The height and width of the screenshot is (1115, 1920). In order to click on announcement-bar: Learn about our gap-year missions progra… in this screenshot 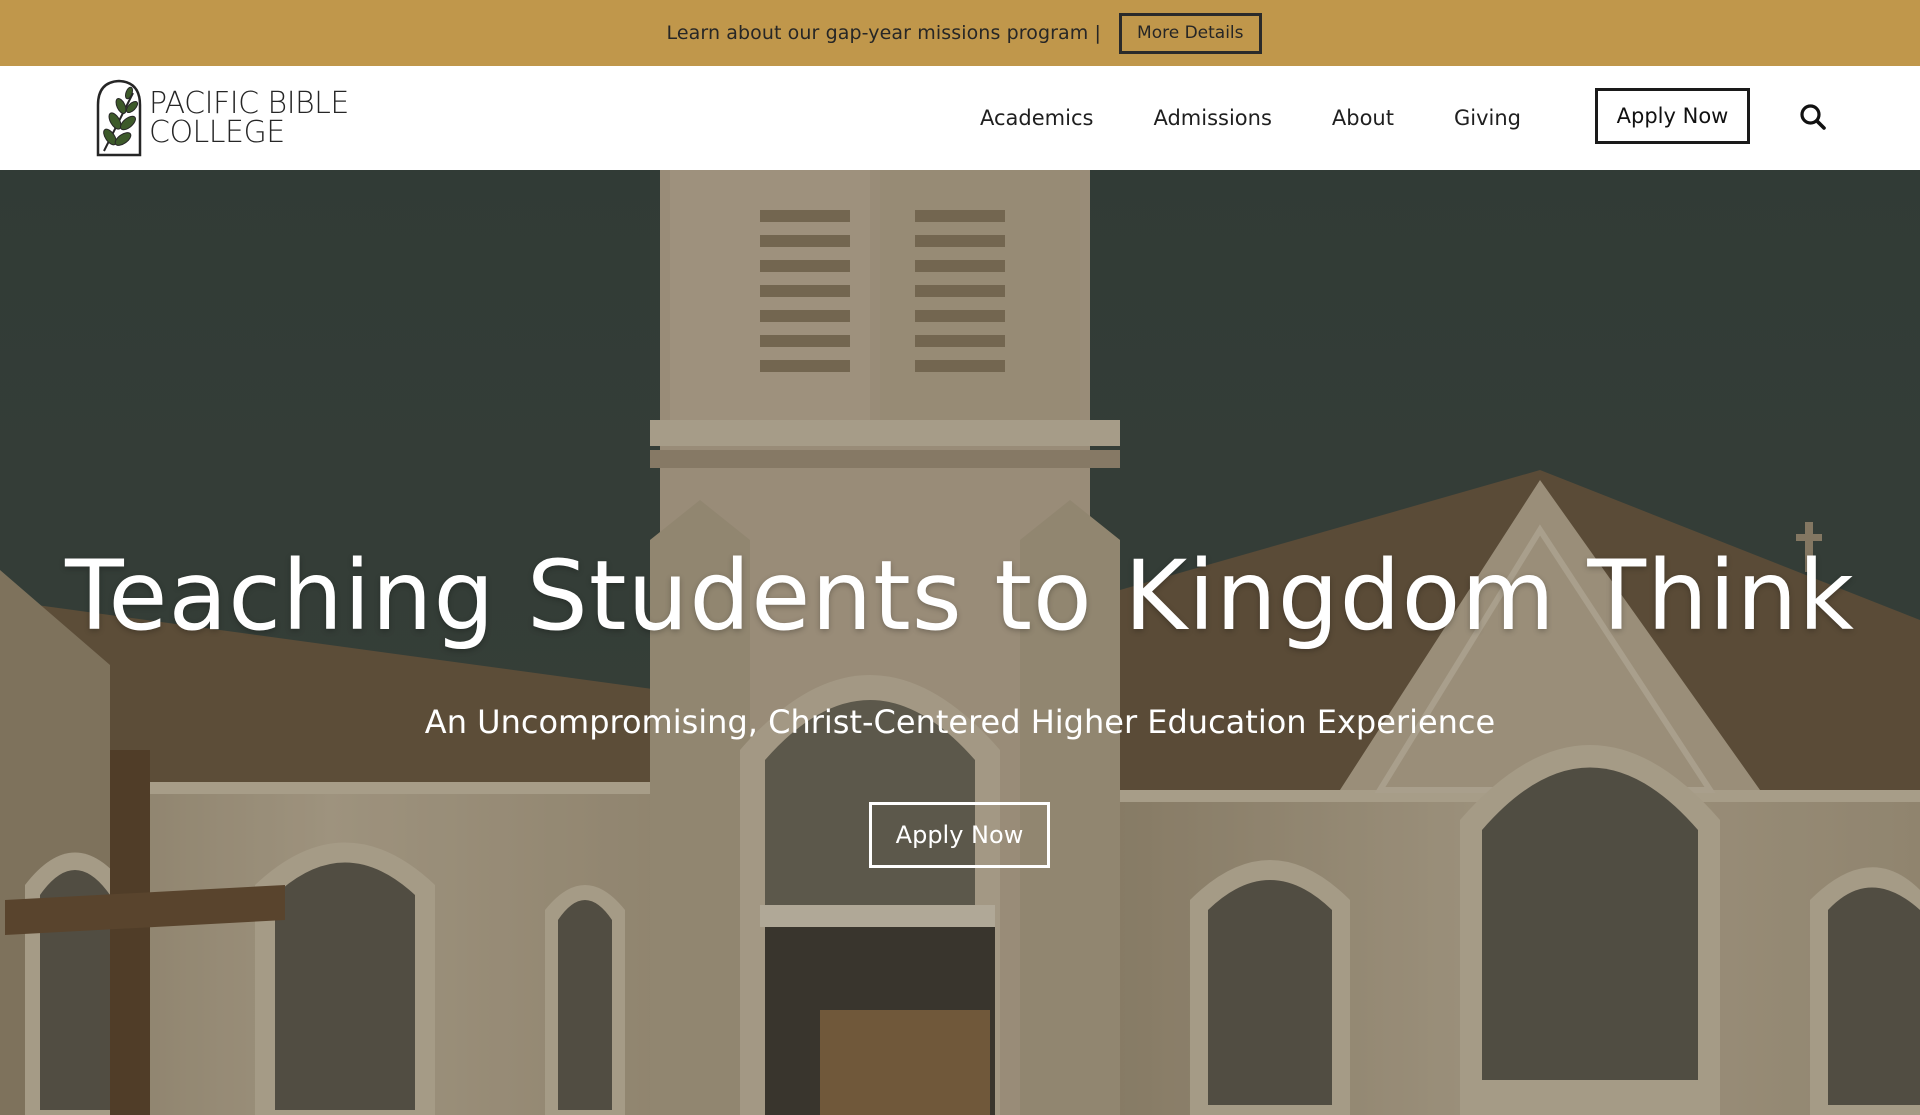, I will do `click(960, 33)`.